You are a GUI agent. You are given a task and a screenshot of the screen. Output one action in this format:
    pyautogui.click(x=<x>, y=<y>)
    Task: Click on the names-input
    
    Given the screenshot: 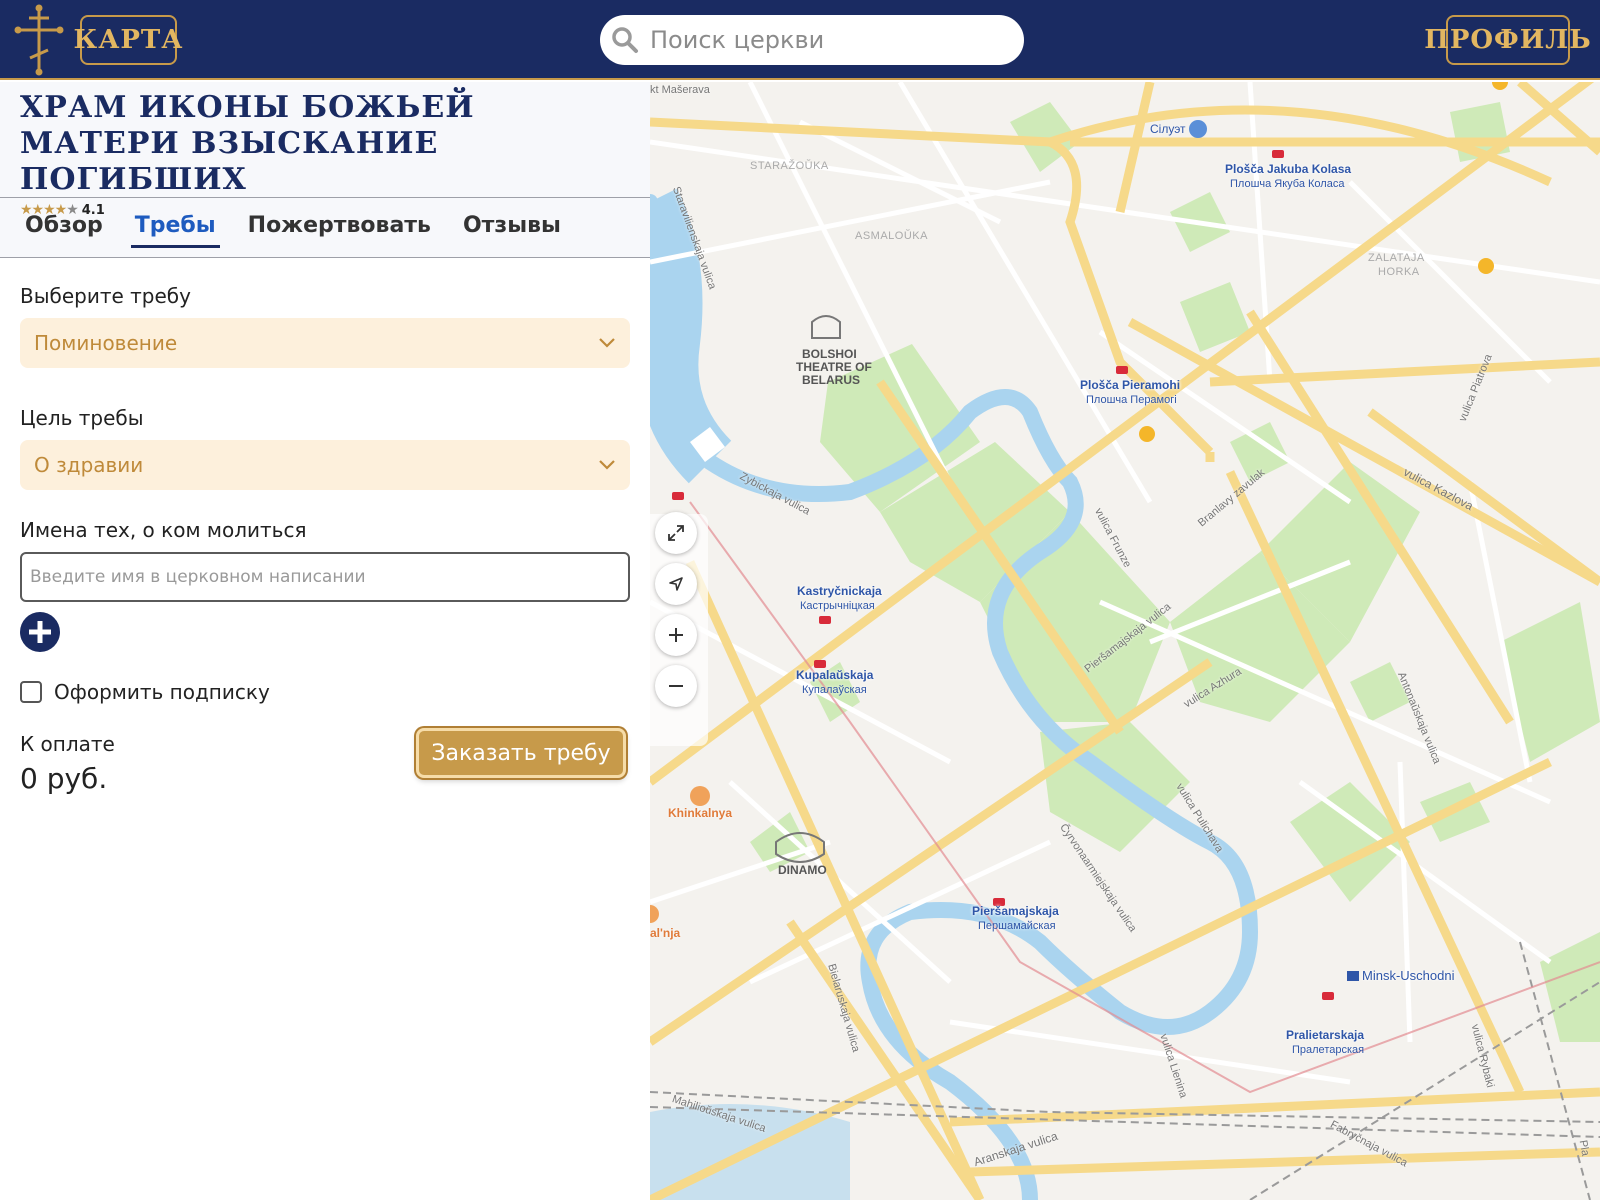 What is the action you would take?
    pyautogui.click(x=325, y=577)
    